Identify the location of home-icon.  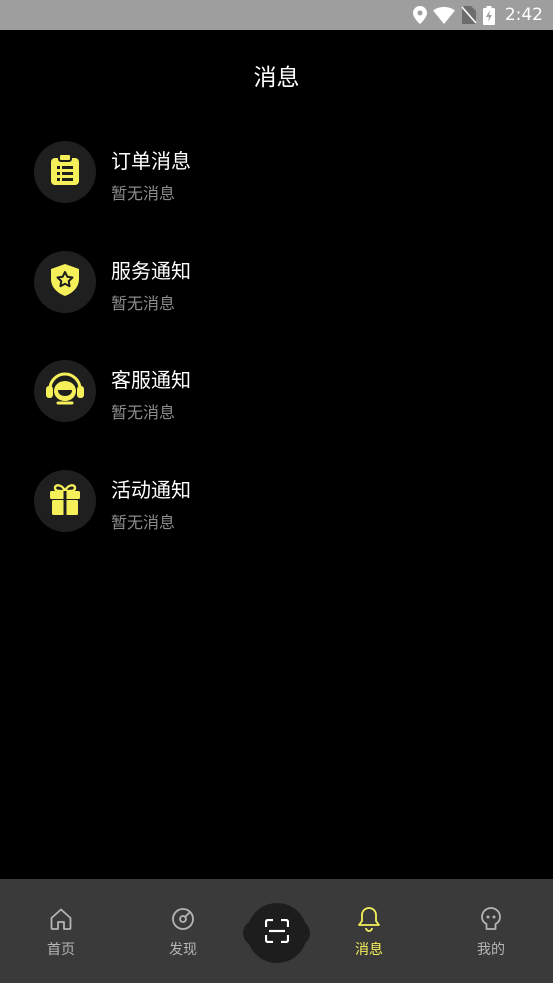
(61, 919).